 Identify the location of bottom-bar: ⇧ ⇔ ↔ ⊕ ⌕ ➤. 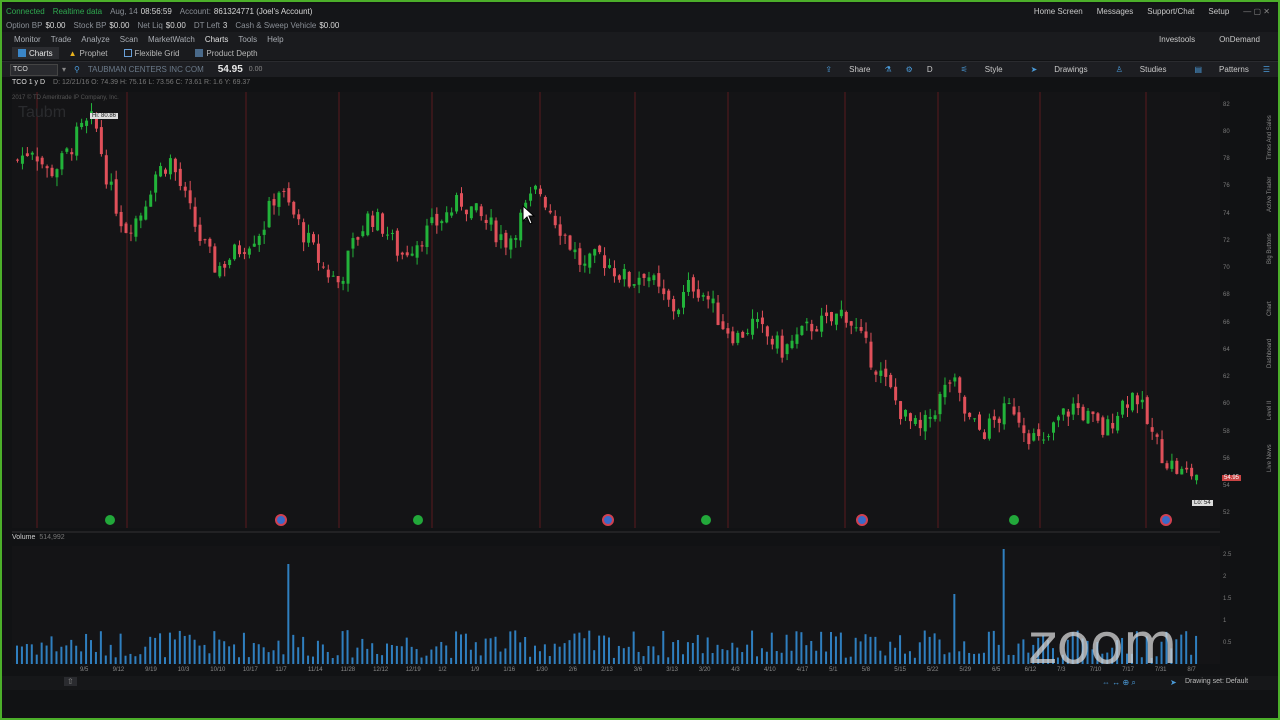
(640, 683).